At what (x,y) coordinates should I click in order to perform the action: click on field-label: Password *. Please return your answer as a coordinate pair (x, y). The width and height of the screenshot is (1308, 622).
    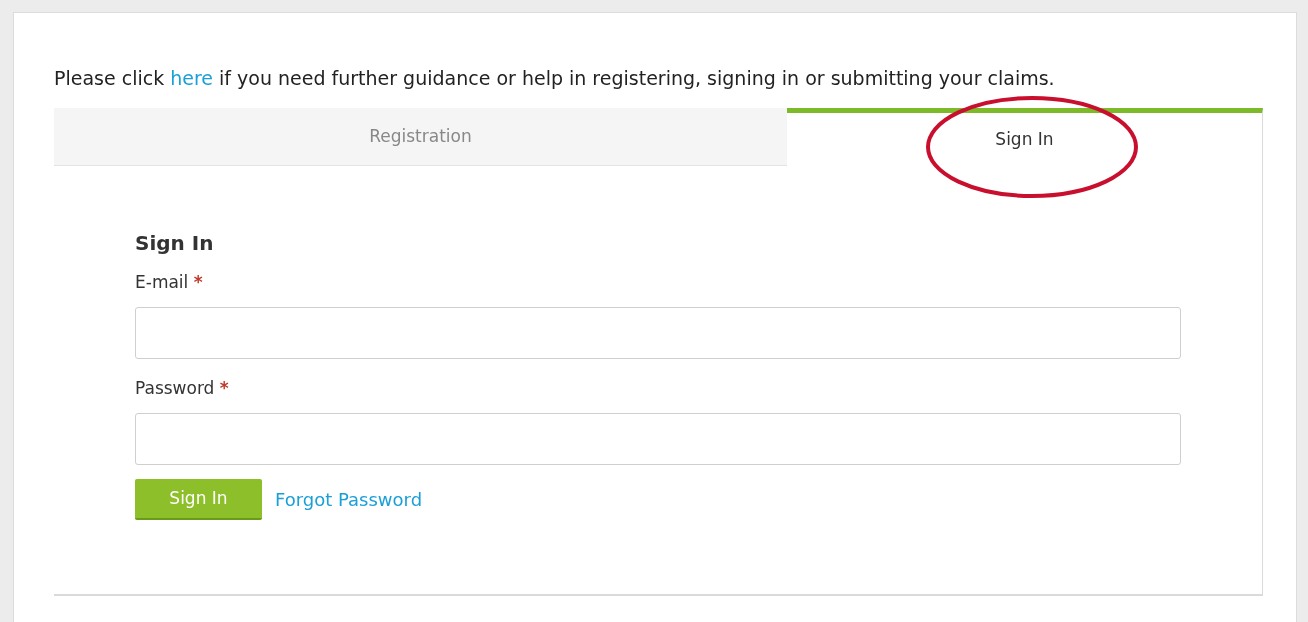
    Looking at the image, I should click on (182, 388).